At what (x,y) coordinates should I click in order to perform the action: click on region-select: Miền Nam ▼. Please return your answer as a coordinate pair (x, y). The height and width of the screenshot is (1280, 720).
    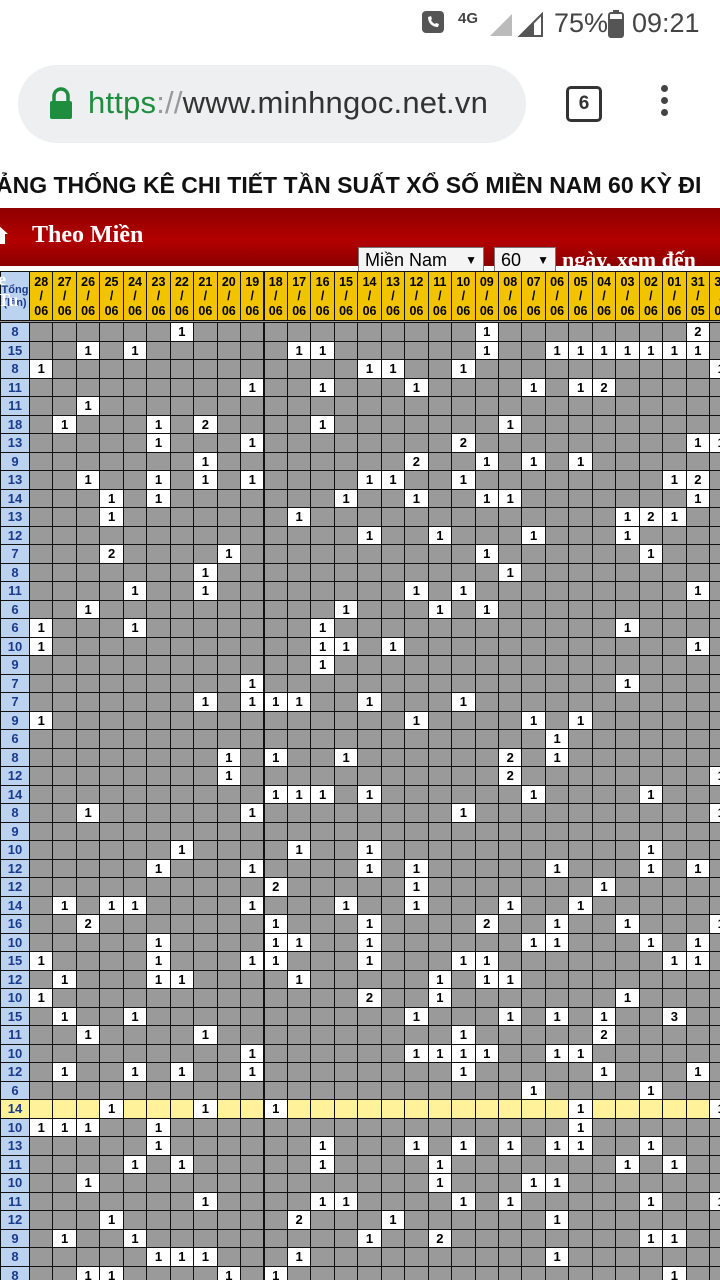
    Looking at the image, I should click on (421, 260).